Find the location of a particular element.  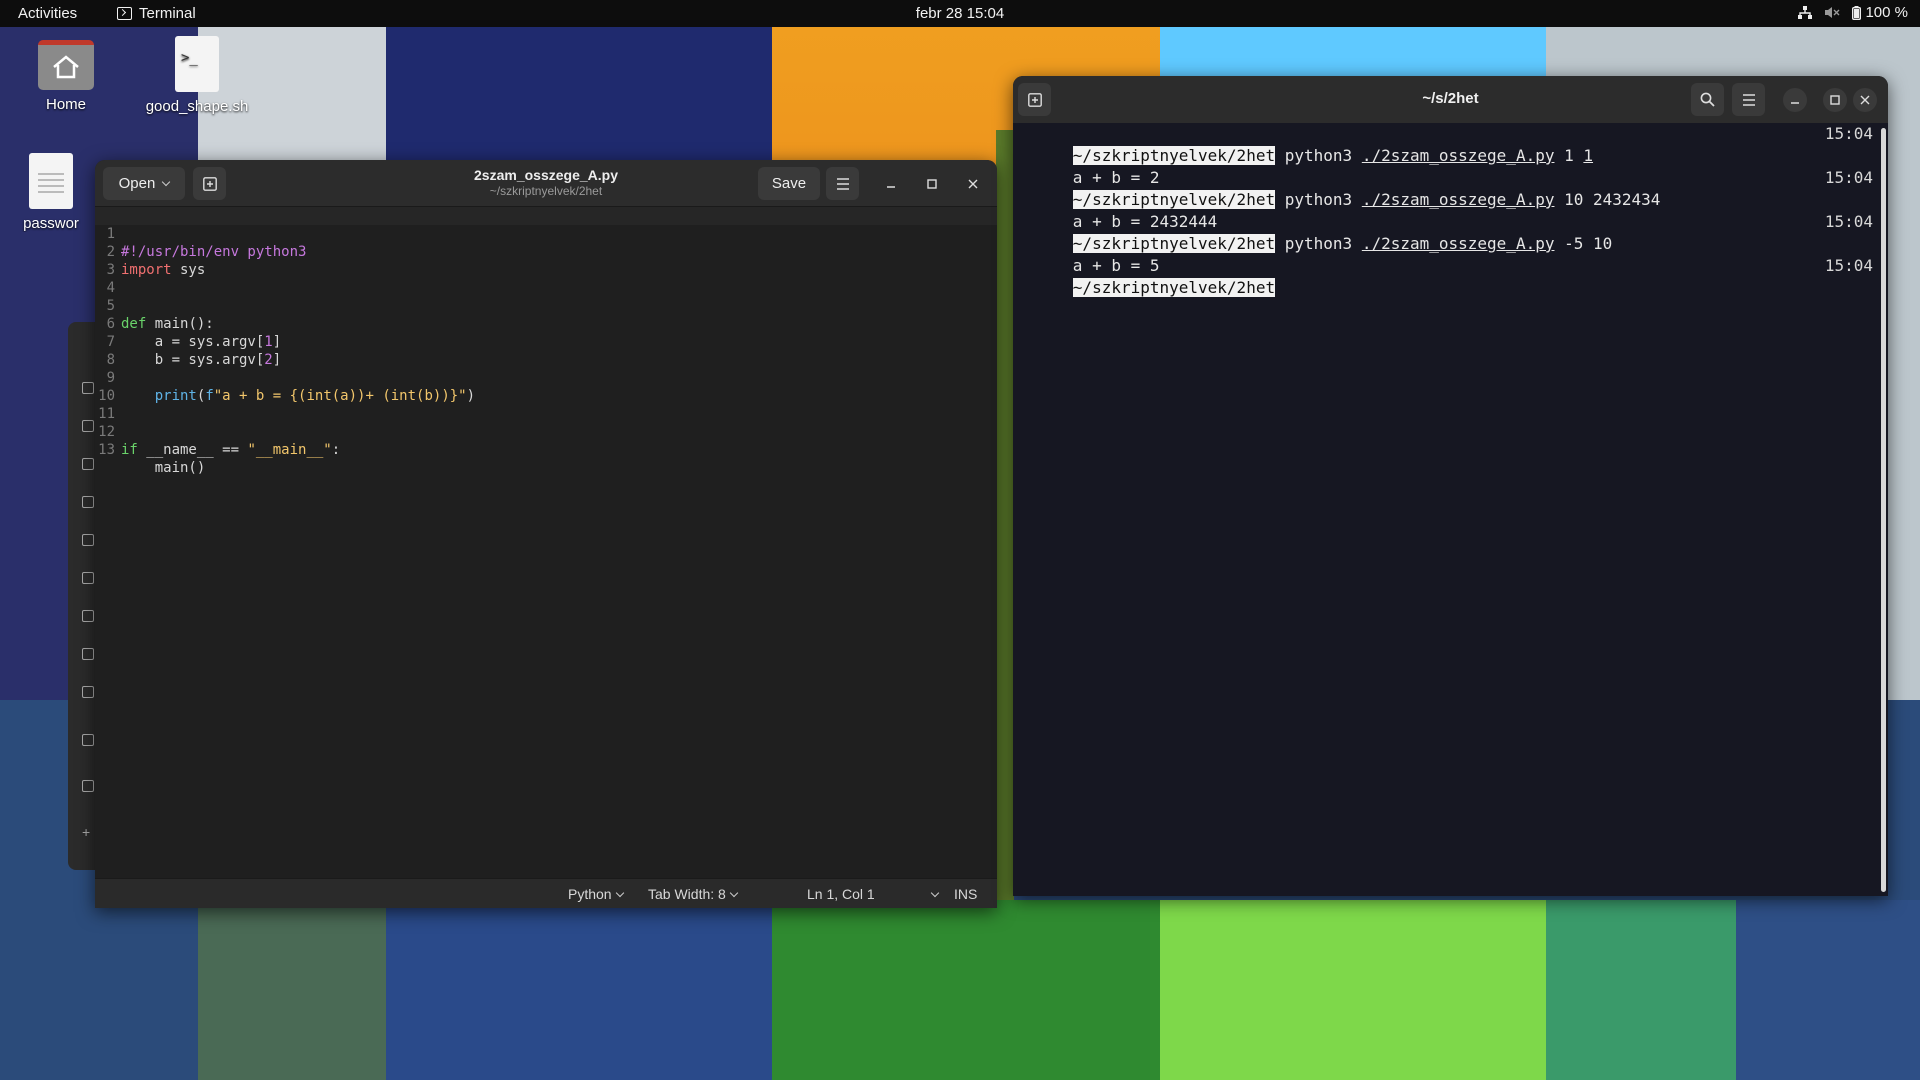

clock: febr 28 15:04 is located at coordinates (960, 13).